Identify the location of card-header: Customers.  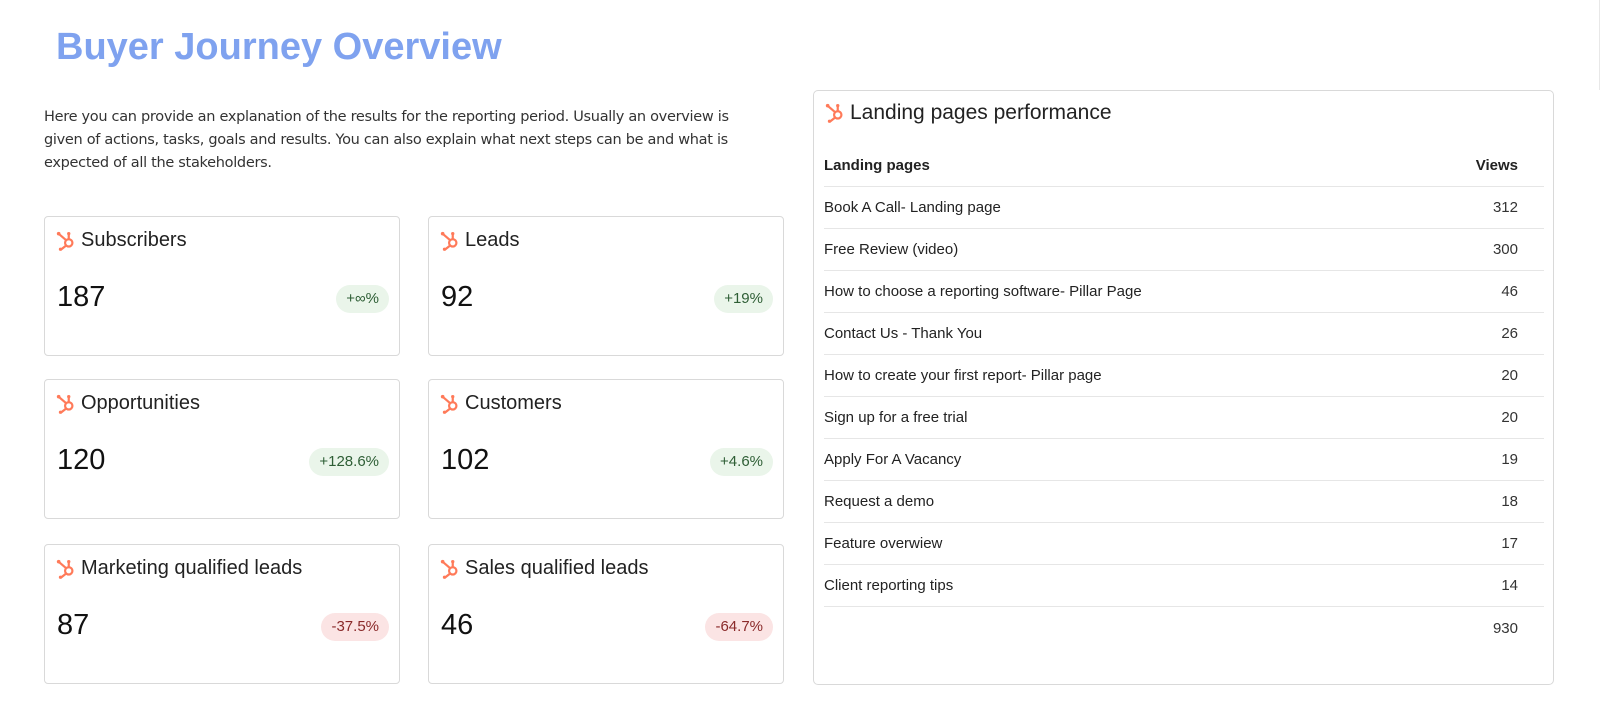
(500, 403).